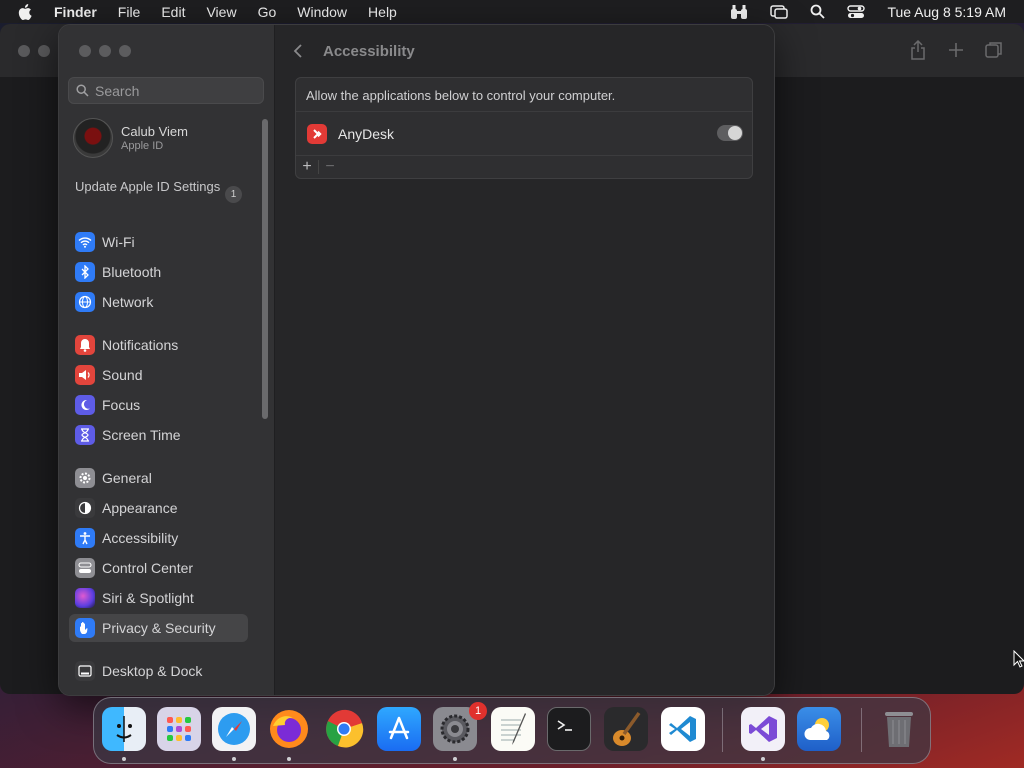 The width and height of the screenshot is (1024, 768). I want to click on menu-file: File, so click(129, 12).